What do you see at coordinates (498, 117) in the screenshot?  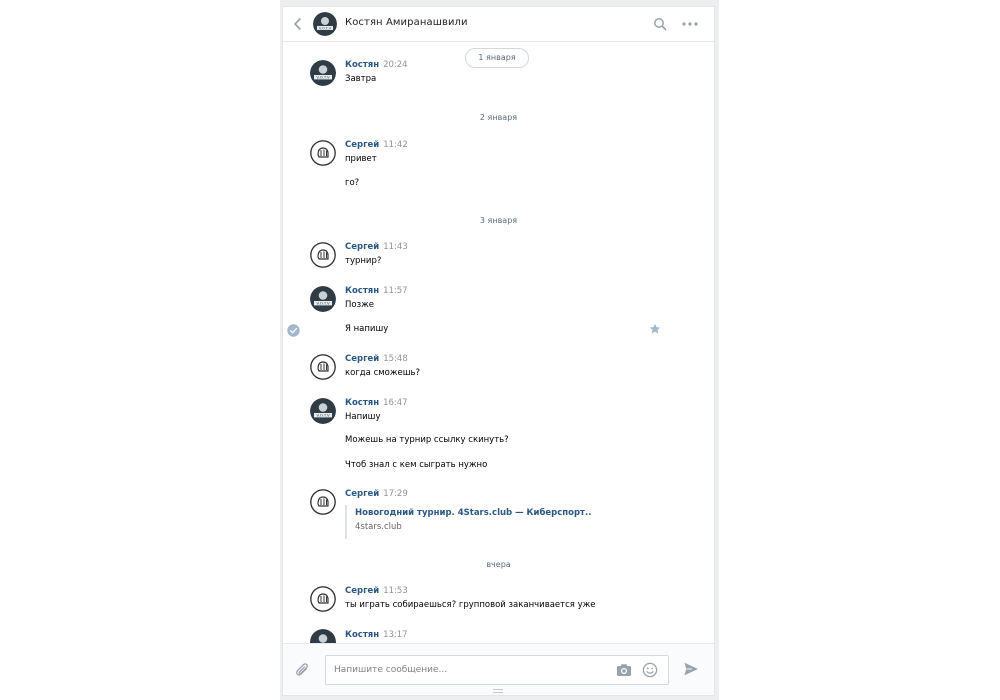 I see `date-separator: 2 января` at bounding box center [498, 117].